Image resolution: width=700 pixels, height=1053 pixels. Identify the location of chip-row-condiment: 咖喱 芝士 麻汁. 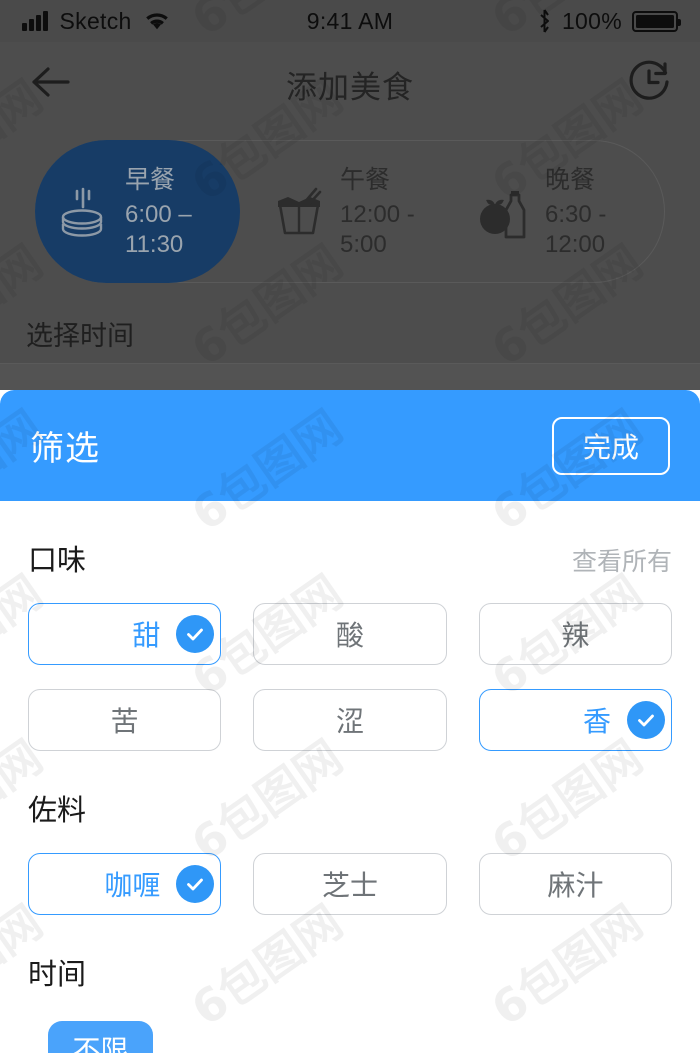
(350, 884).